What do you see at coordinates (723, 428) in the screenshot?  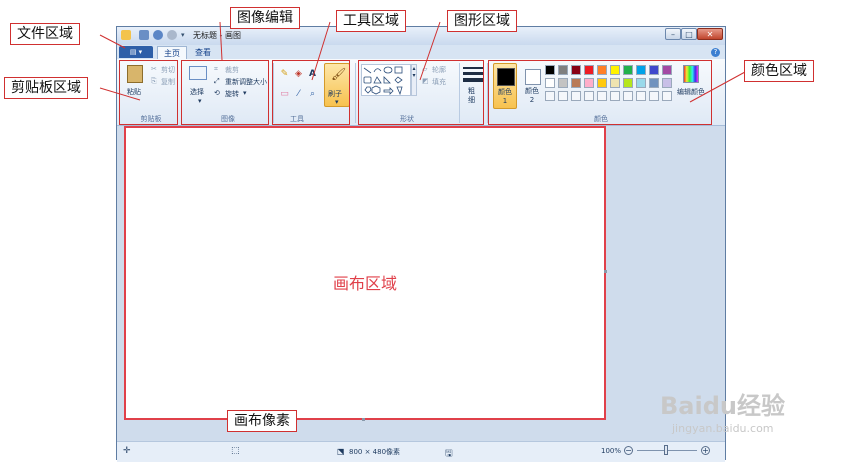 I see `watermark-url: jingyan.baidu.com` at bounding box center [723, 428].